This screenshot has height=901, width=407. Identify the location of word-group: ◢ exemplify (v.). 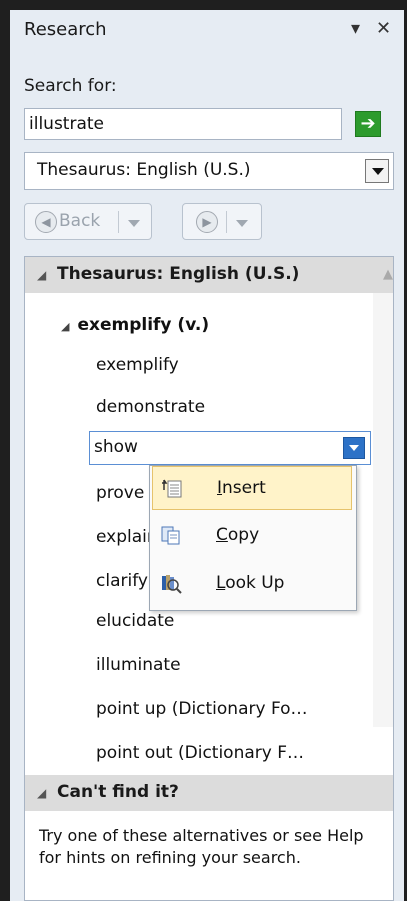
(135, 325).